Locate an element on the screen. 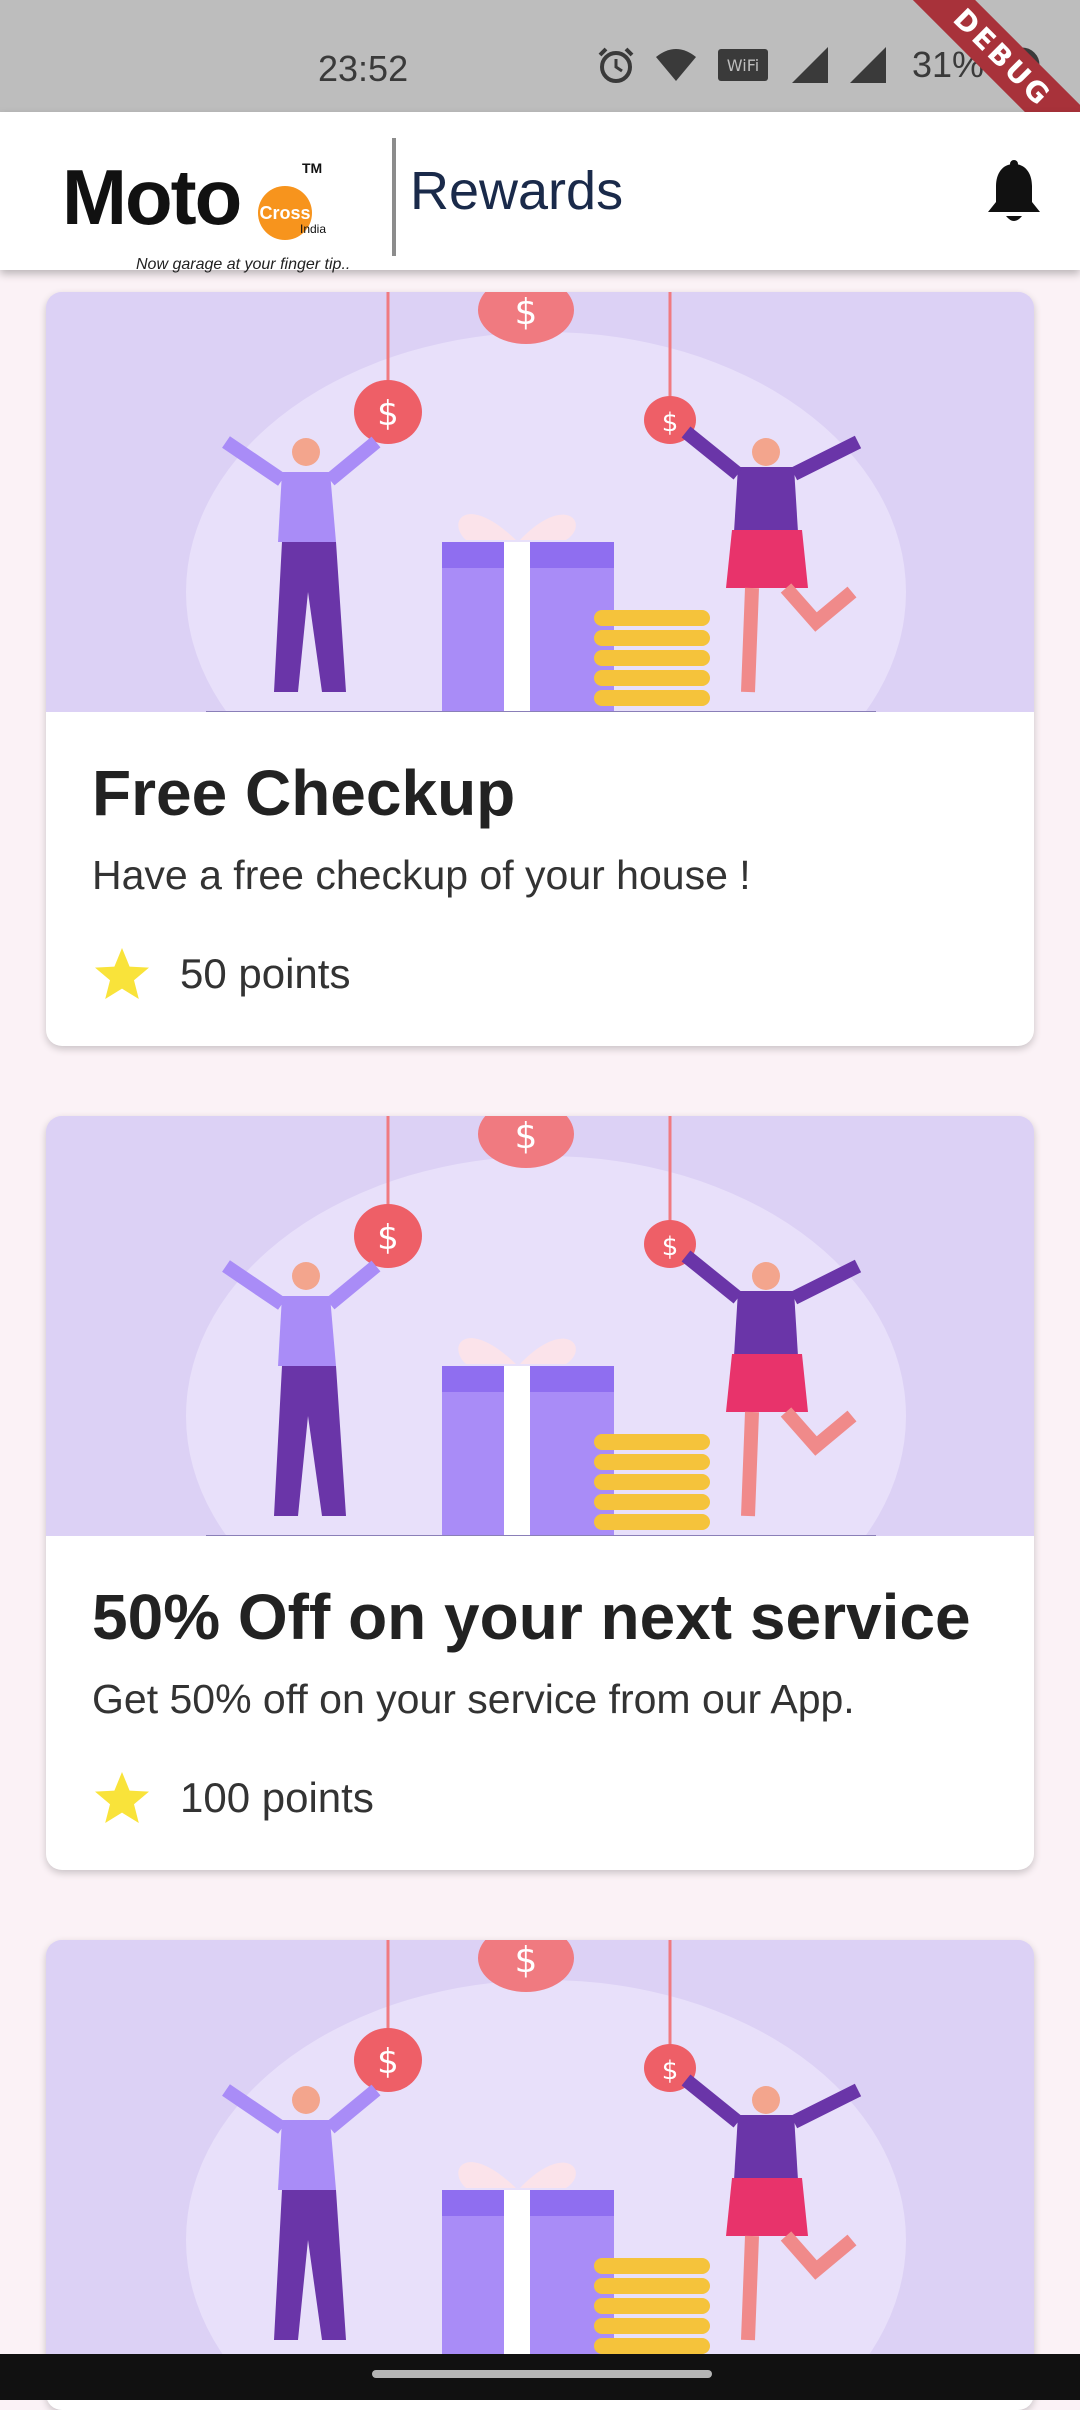 The image size is (1080, 2410). app-bar-divider is located at coordinates (394, 197).